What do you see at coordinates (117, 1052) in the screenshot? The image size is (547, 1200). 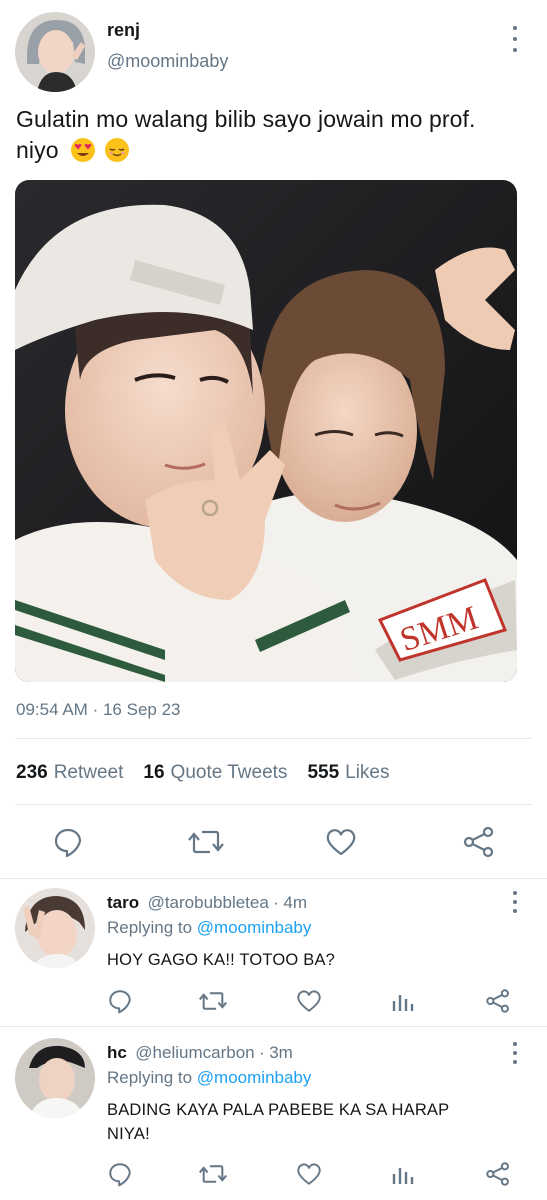 I see `reply-author-name: hc` at bounding box center [117, 1052].